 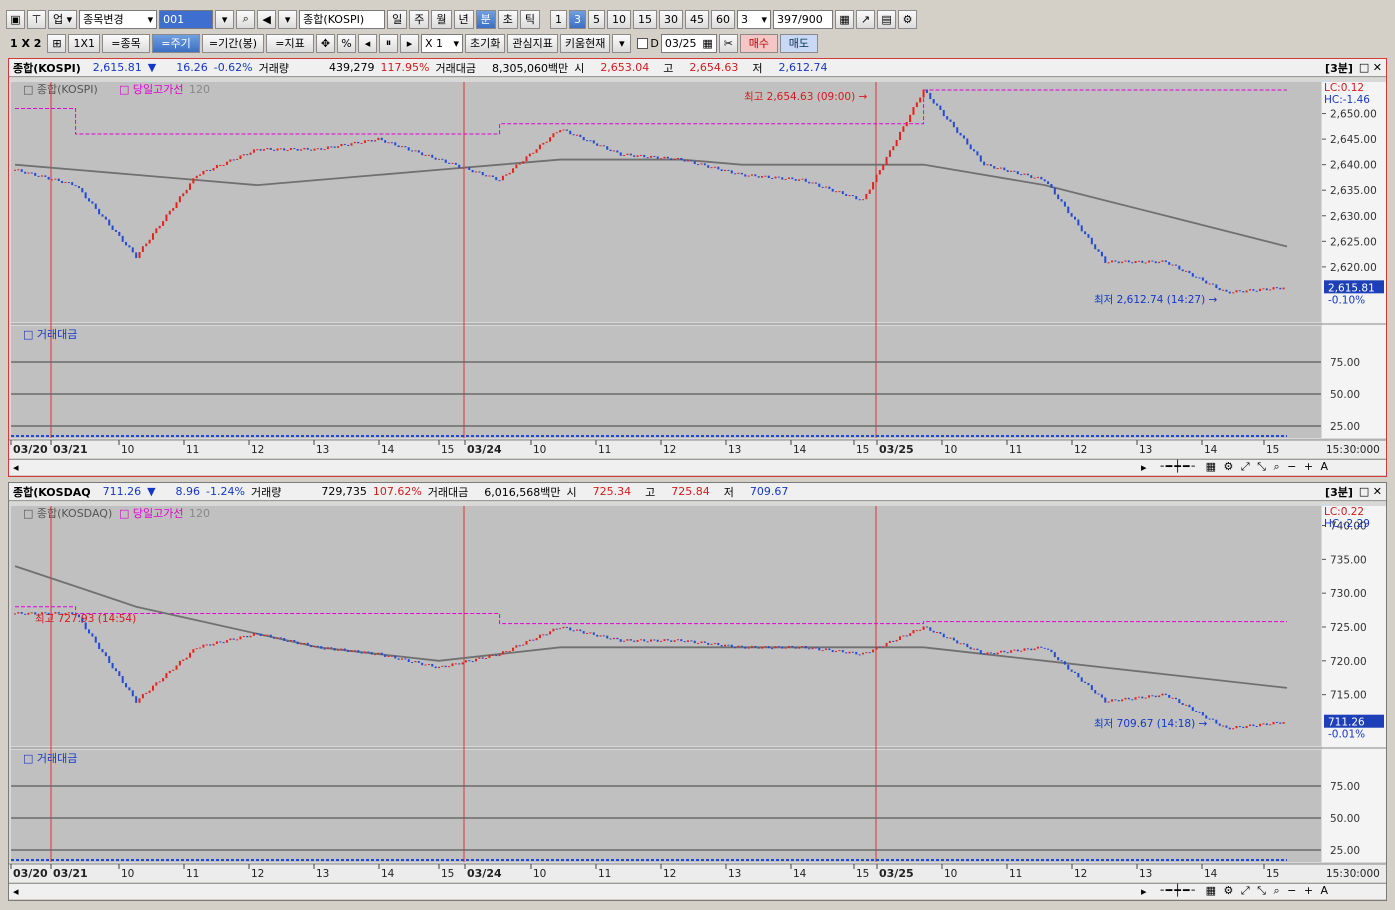 I want to click on eraser-icon: ✂, so click(x=728, y=43).